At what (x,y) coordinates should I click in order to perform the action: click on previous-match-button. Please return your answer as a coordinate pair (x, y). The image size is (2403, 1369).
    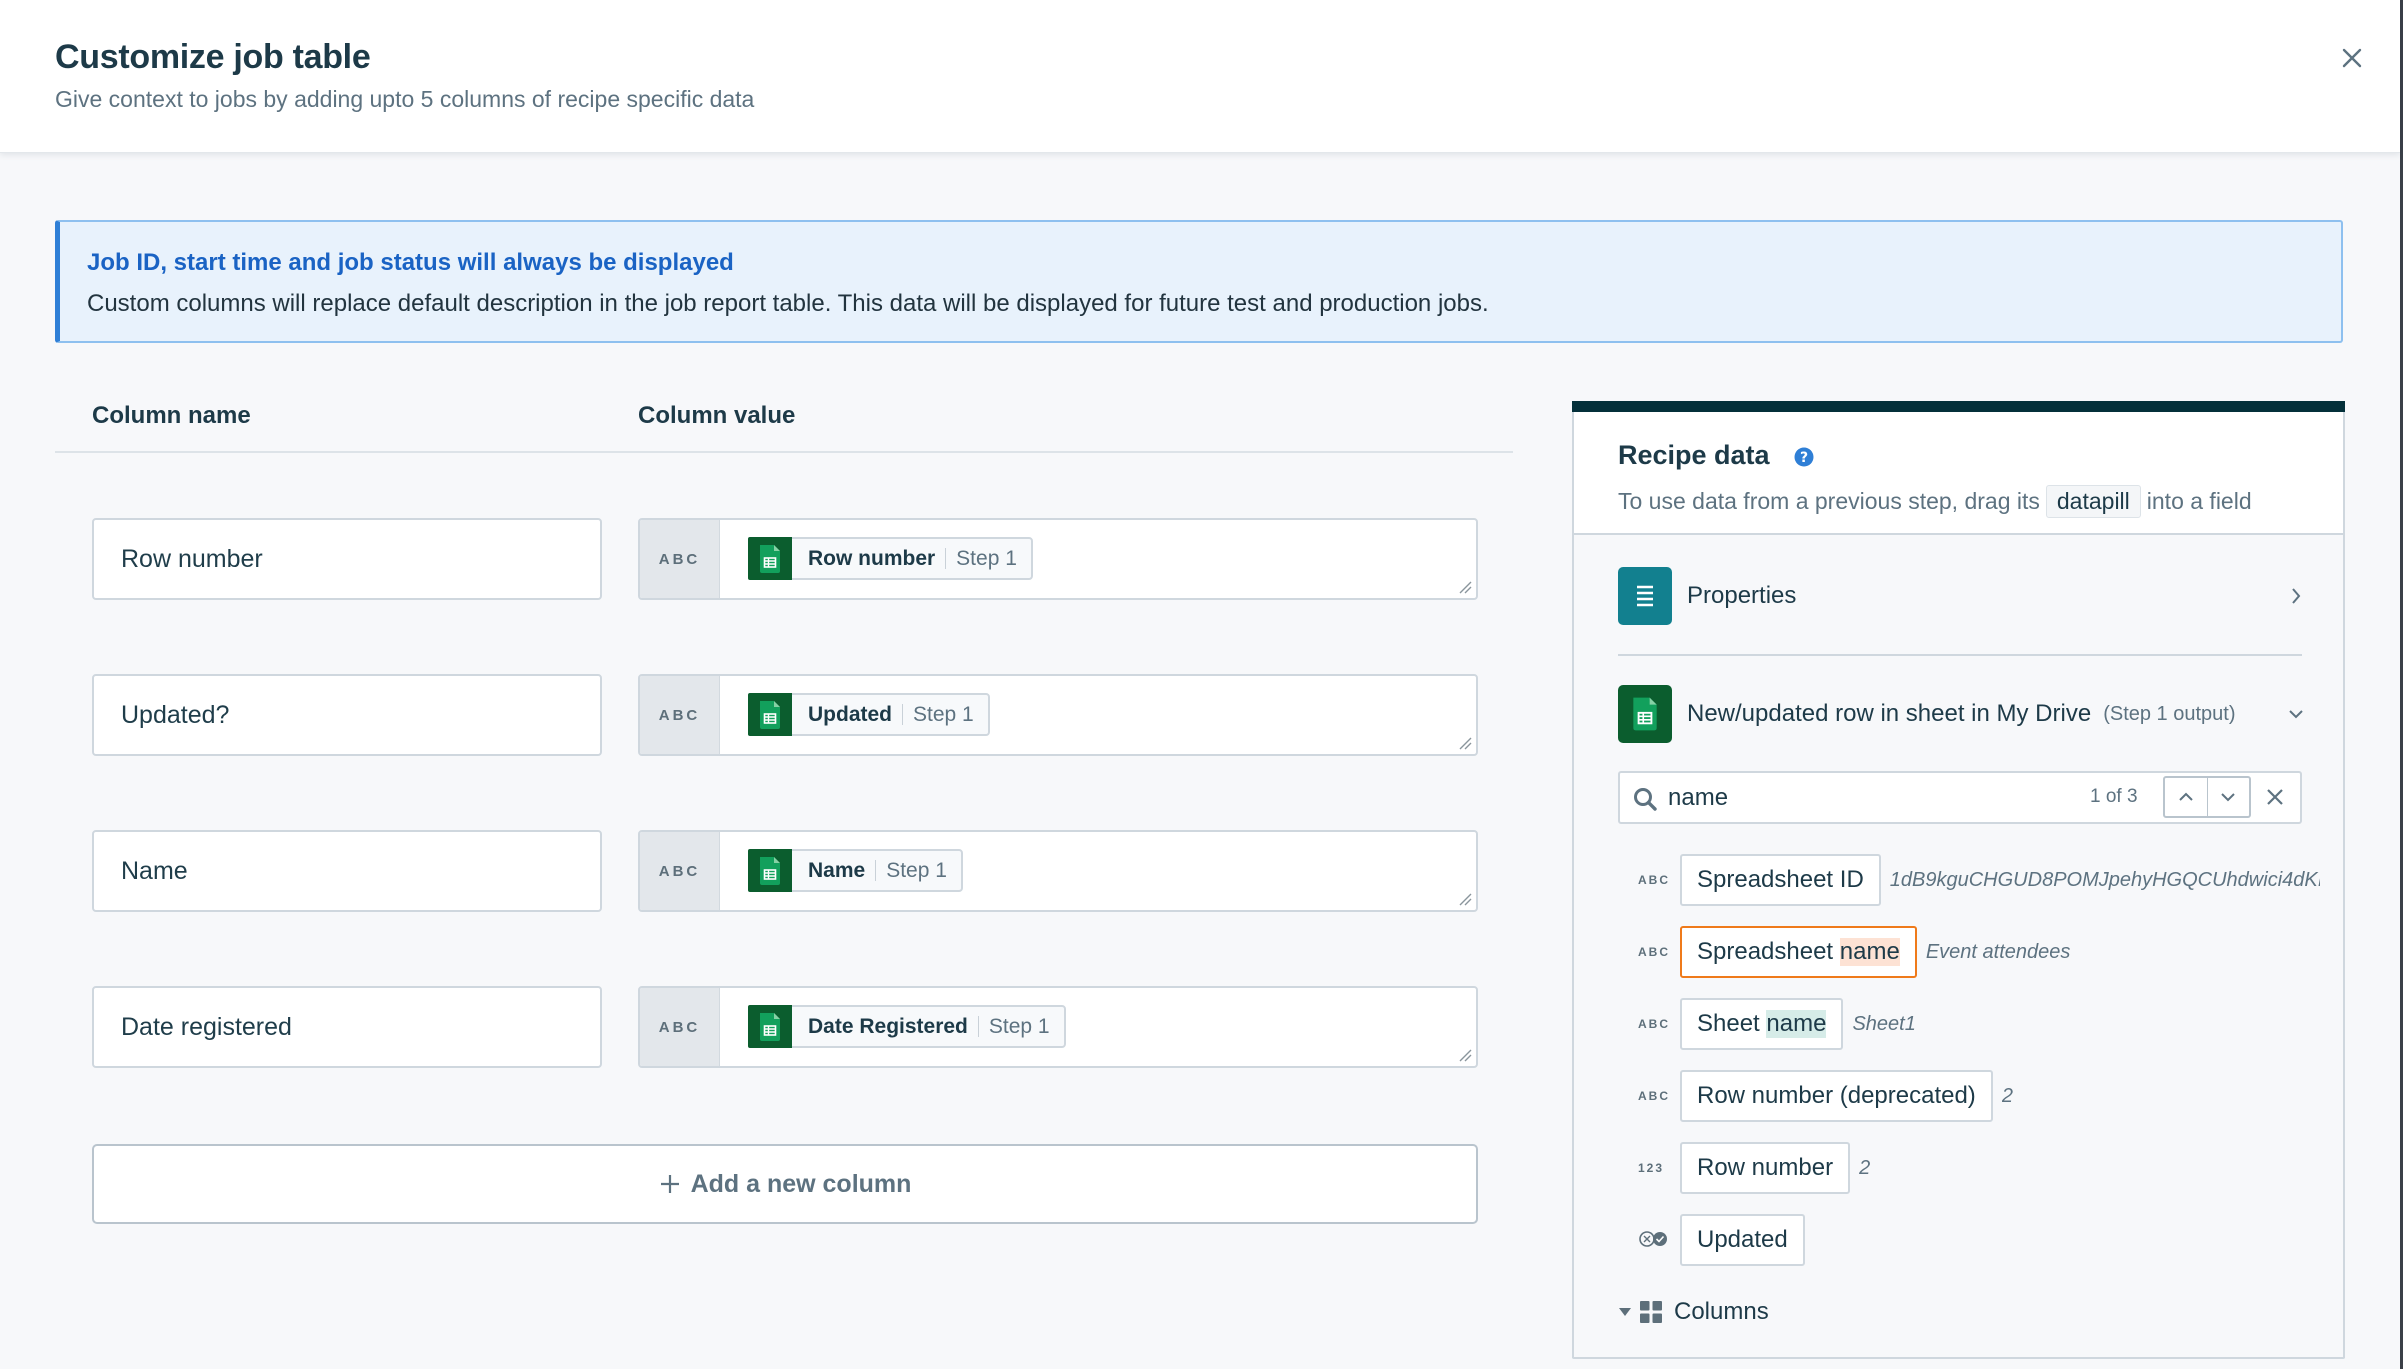
    Looking at the image, I should click on (2186, 797).